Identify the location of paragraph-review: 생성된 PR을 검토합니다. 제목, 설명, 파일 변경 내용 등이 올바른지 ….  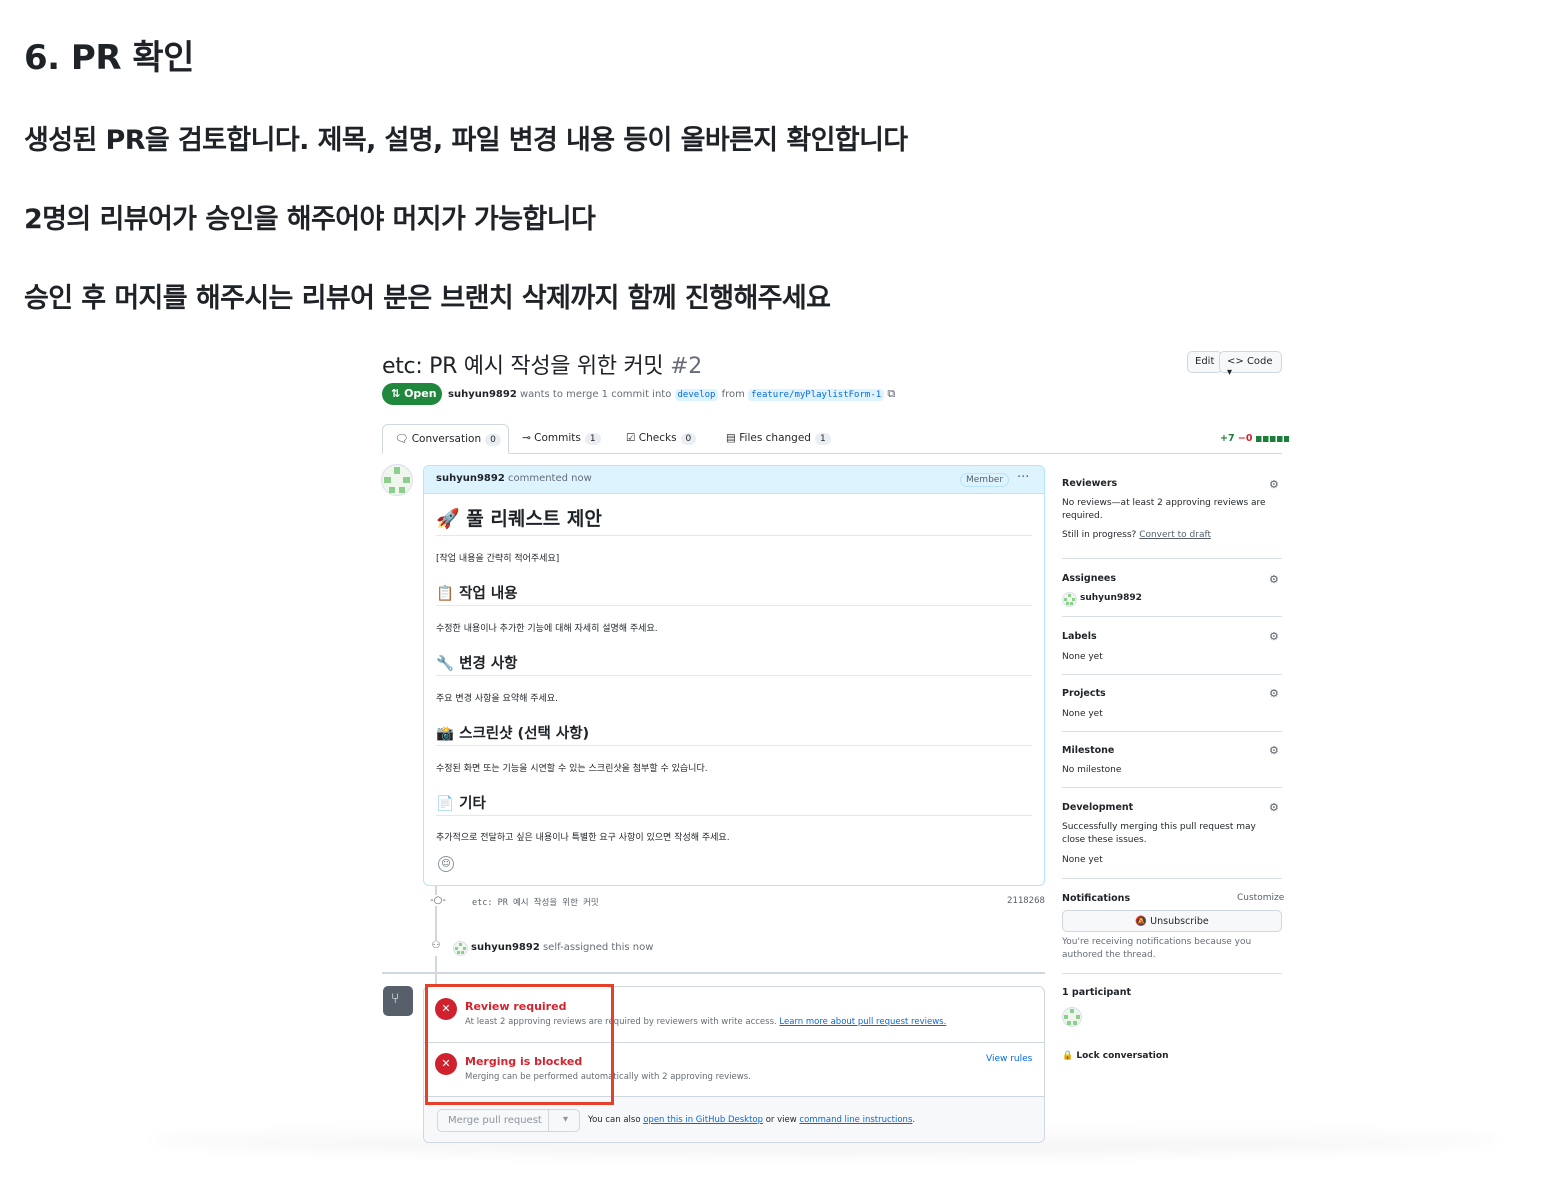
(466, 140).